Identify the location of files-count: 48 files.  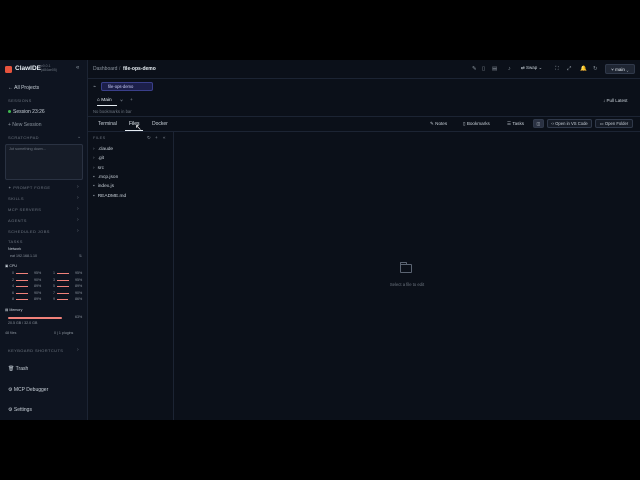
(11, 333).